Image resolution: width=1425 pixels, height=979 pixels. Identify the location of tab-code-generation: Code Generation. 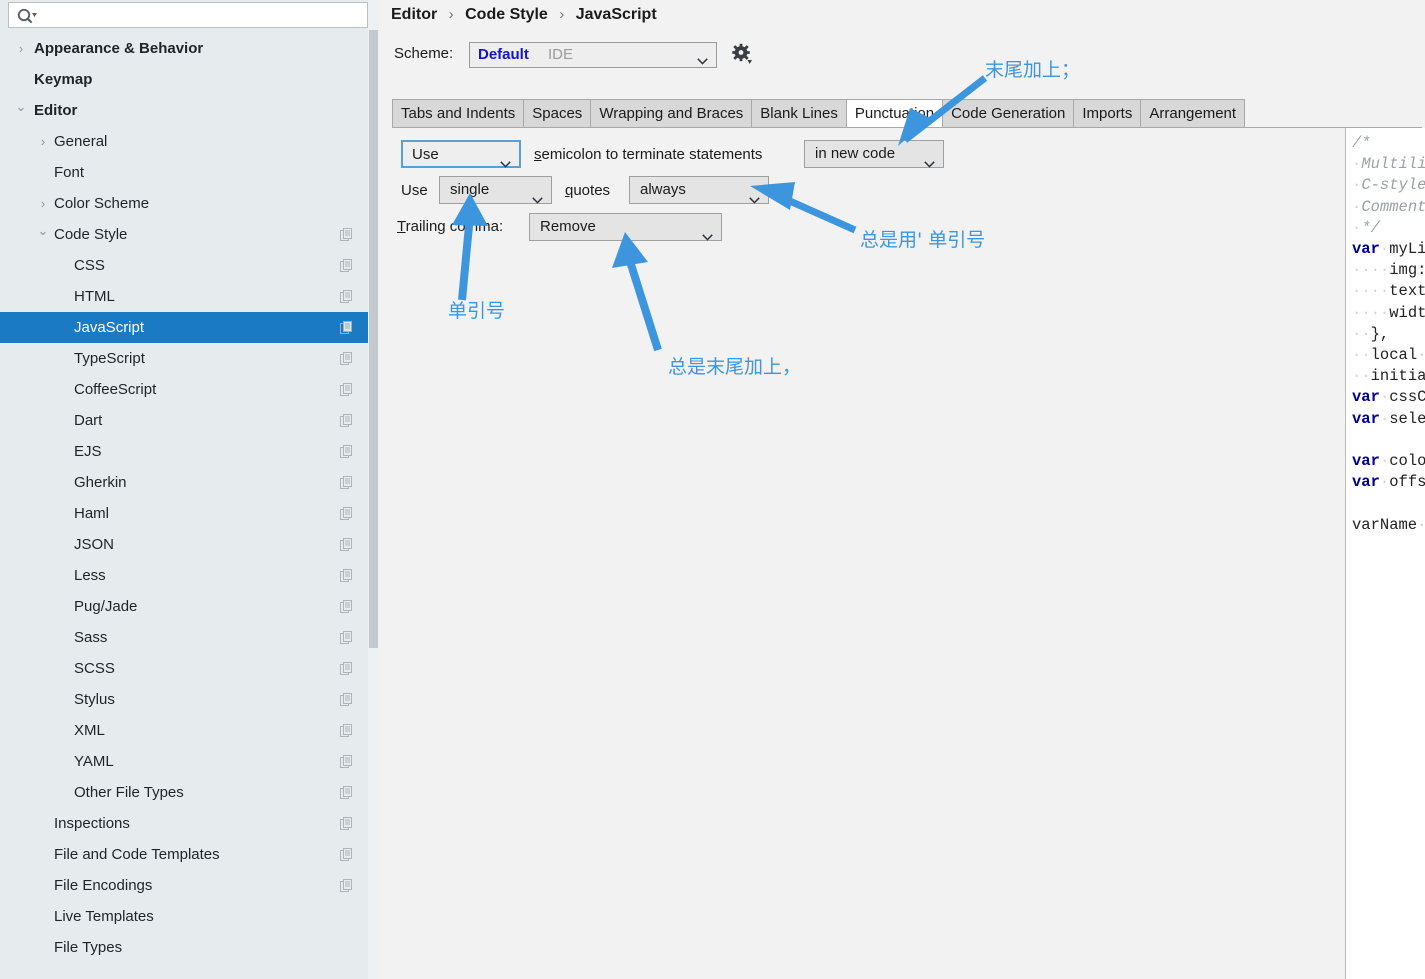
(1009, 113).